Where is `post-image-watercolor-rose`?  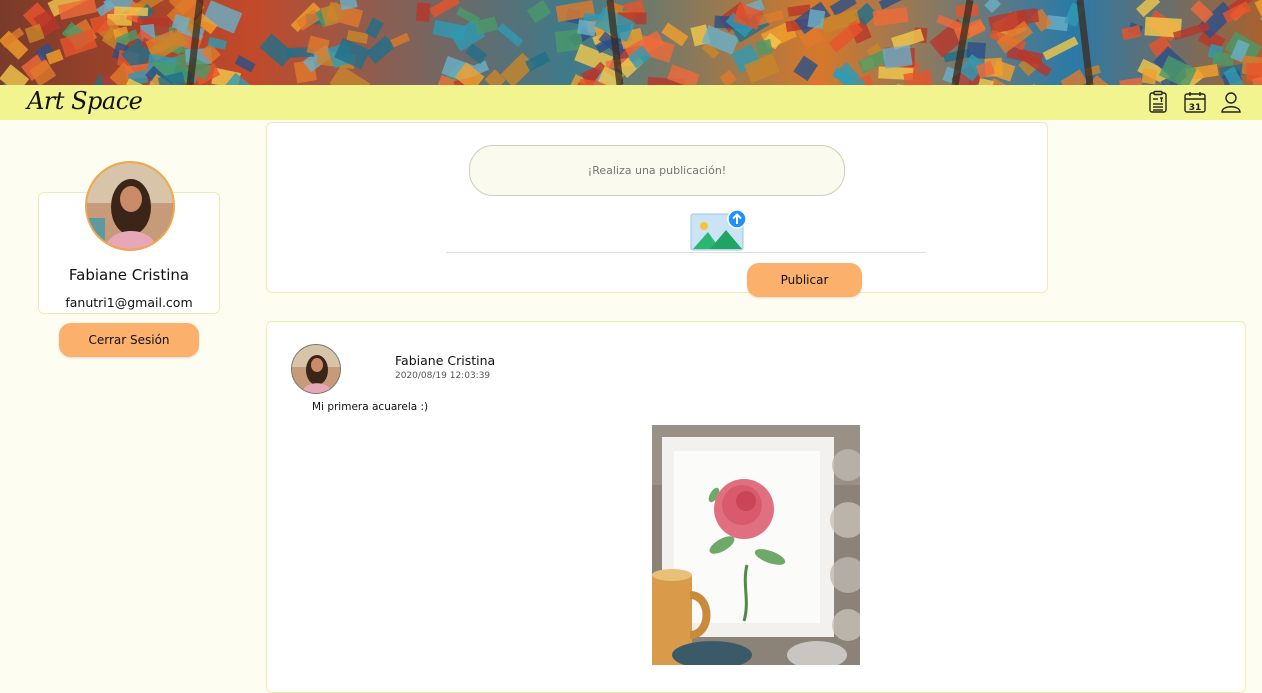
post-image-watercolor-rose is located at coordinates (756, 545).